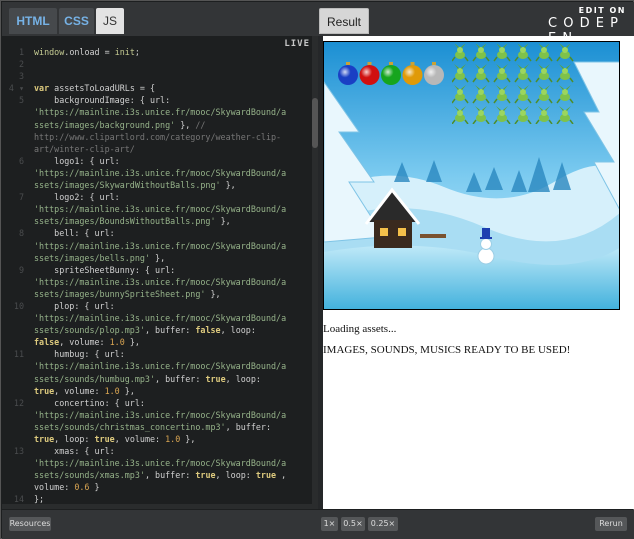 This screenshot has height=539, width=634. I want to click on code-line: true, loop: true, volume: 1.0 },, so click(156, 439).